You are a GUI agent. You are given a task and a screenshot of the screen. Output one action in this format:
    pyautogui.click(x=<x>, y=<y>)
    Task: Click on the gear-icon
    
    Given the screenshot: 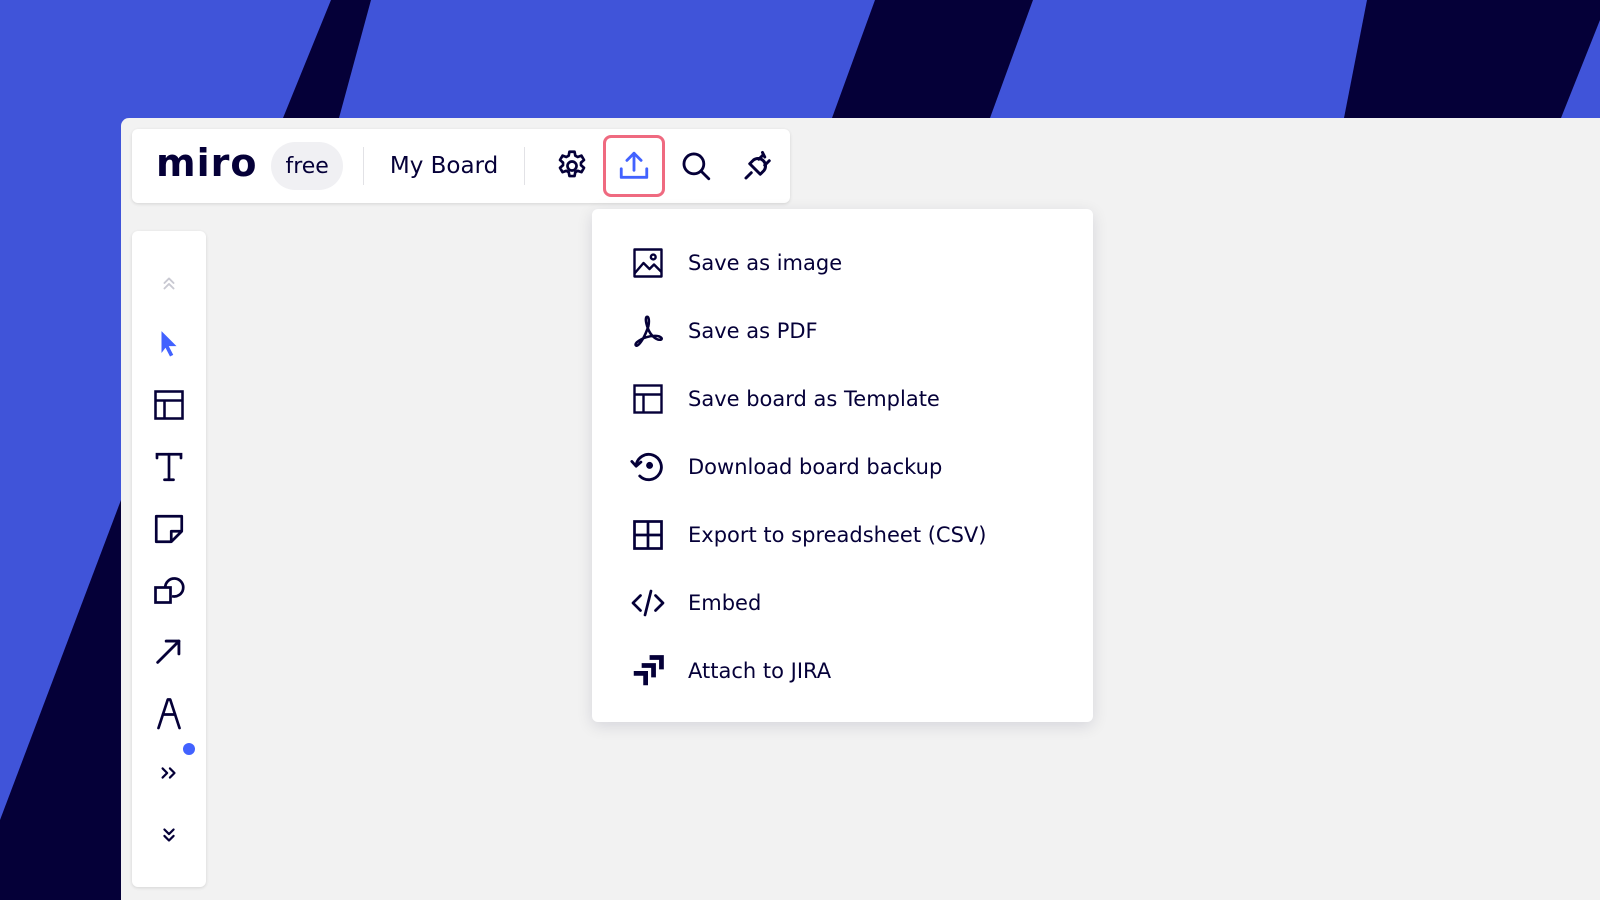 What is the action you would take?
    pyautogui.click(x=572, y=166)
    